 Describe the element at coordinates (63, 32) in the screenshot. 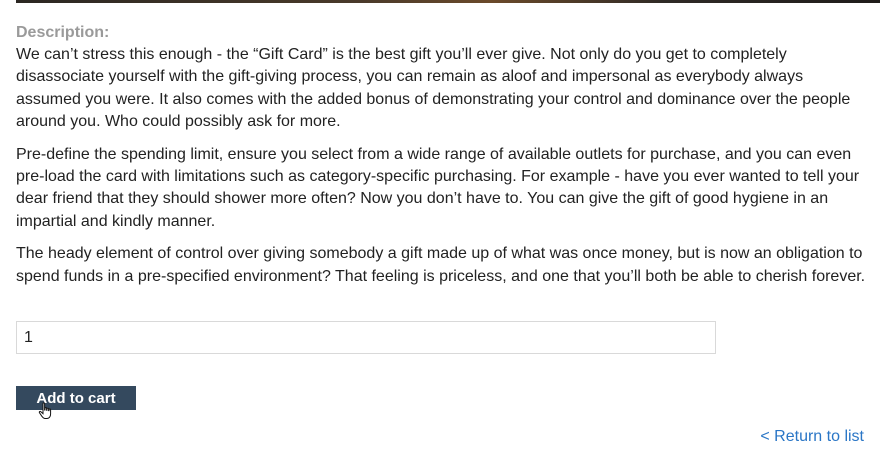

I see `description-label: Description:` at that location.